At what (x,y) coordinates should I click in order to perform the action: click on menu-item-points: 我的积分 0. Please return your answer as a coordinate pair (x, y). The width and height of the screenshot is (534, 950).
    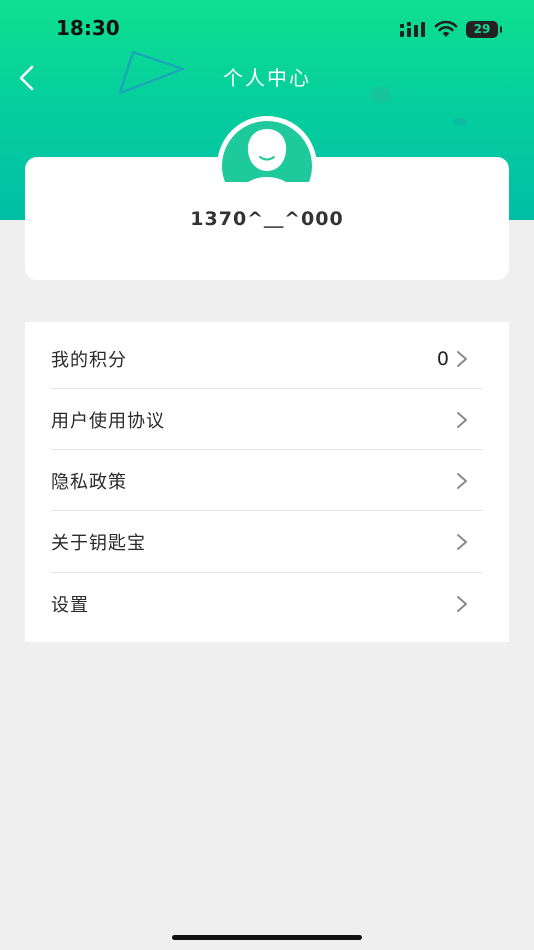
    Looking at the image, I should click on (267, 358).